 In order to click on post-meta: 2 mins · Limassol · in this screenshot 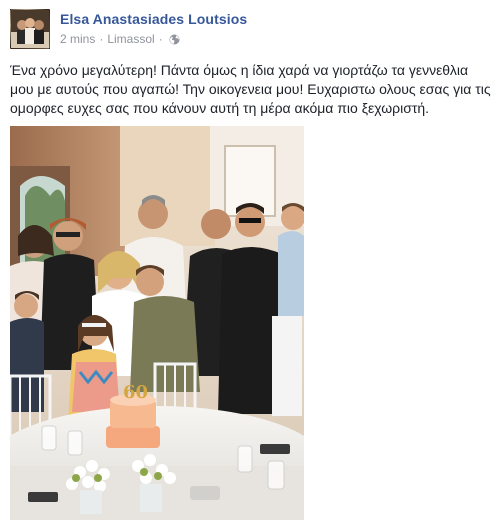, I will do `click(120, 39)`.